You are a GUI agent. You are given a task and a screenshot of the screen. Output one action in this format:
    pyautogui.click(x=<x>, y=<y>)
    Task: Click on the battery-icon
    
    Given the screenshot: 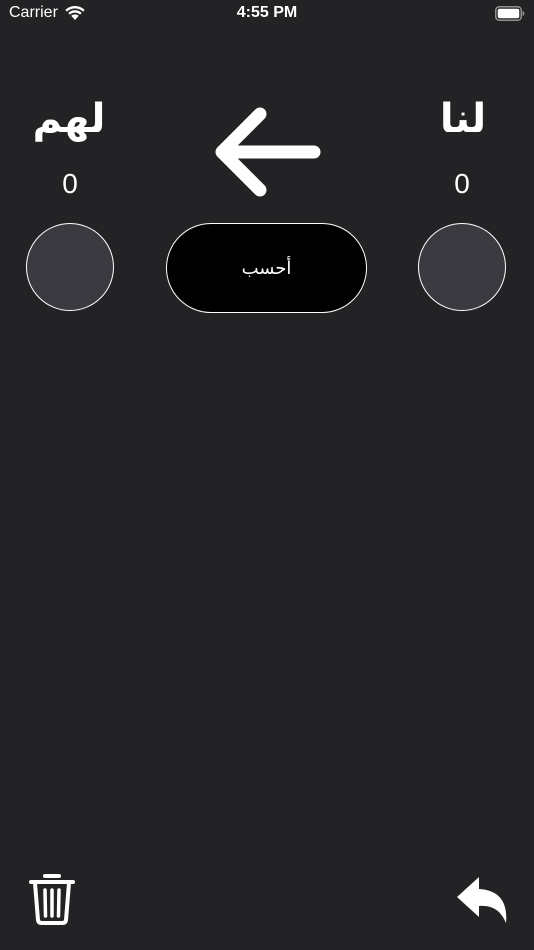 What is the action you would take?
    pyautogui.click(x=510, y=13)
    